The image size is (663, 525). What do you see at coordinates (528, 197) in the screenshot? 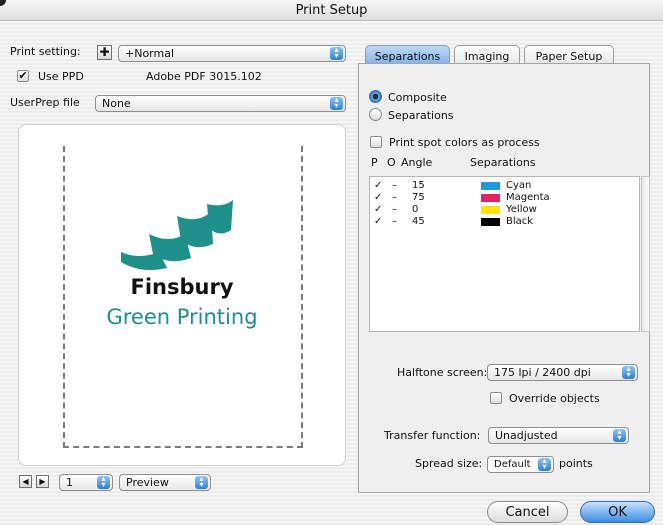
I see `separation-name: Magenta` at bounding box center [528, 197].